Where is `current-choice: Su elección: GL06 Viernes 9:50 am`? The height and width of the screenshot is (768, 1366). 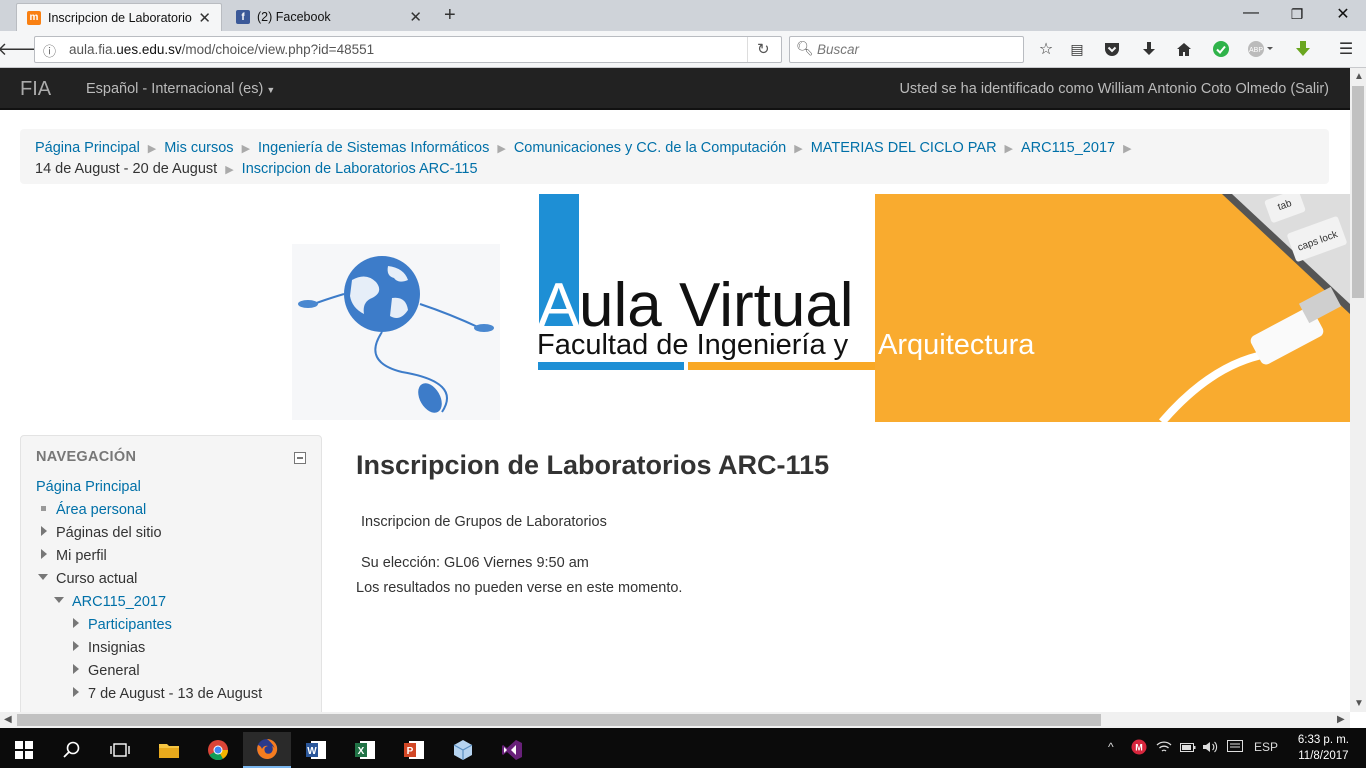
current-choice: Su elección: GL06 Viernes 9:50 am is located at coordinates (475, 563).